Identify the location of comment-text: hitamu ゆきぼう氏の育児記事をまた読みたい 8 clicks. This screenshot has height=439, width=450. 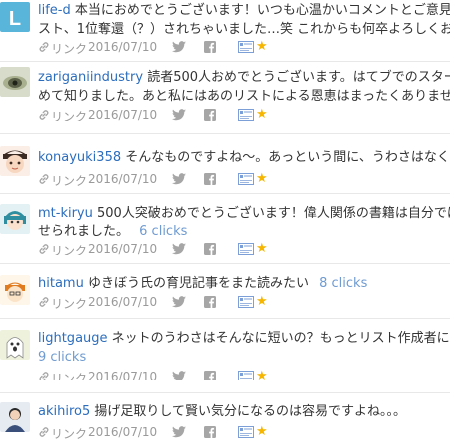
(244, 283).